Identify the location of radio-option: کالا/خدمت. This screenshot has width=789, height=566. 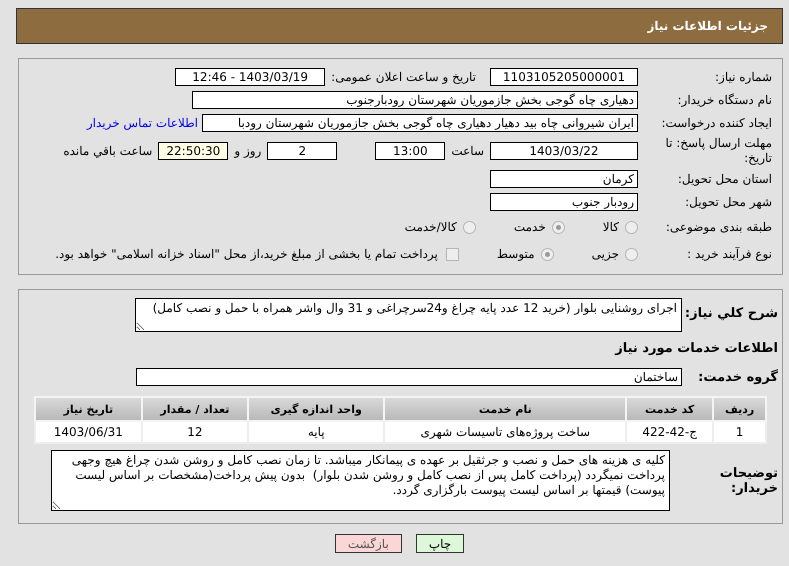
(440, 227).